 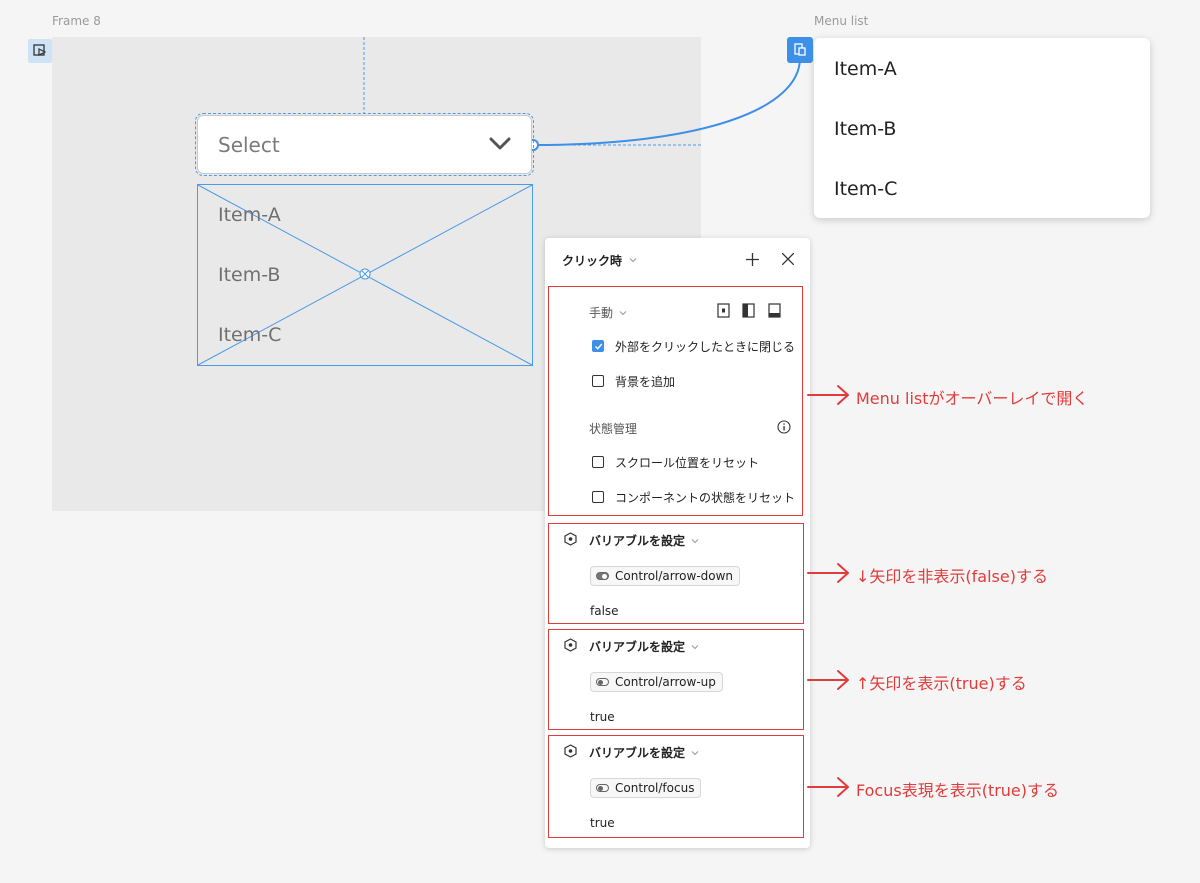 What do you see at coordinates (972, 398) in the screenshot?
I see `annotation-overlay: Menu listがオーバーレイで開く` at bounding box center [972, 398].